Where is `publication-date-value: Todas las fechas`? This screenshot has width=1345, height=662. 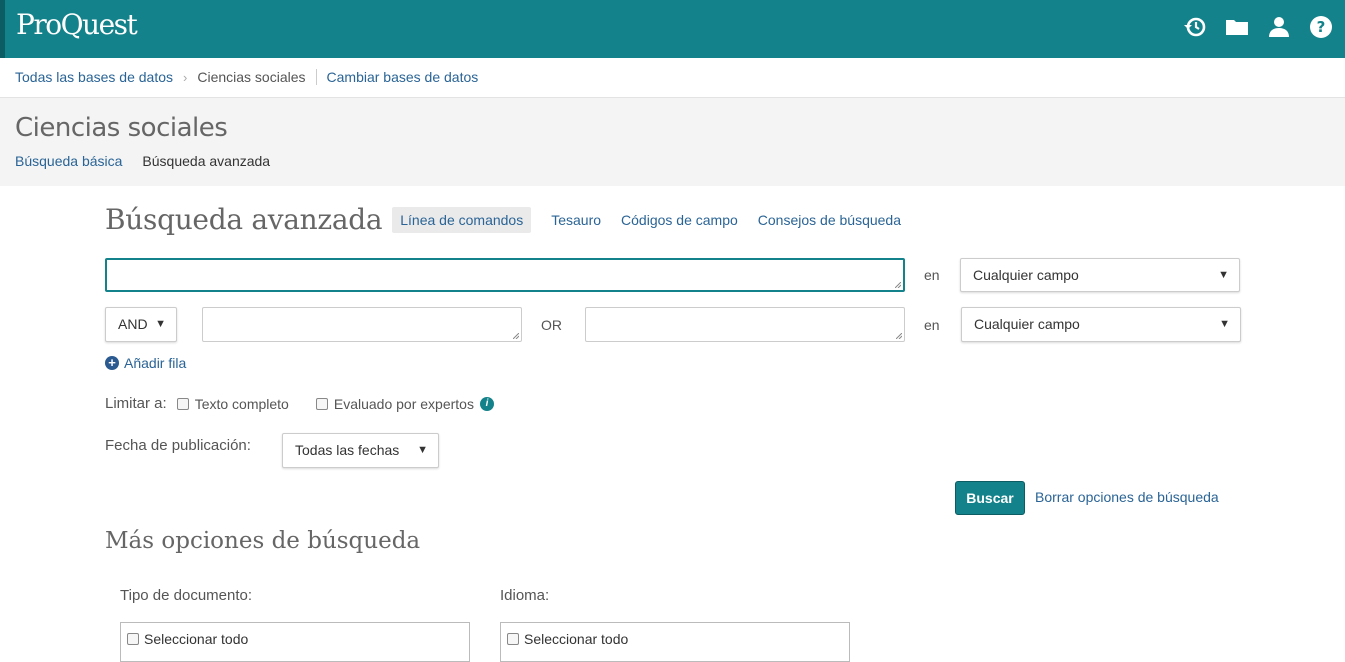
publication-date-value: Todas las fechas is located at coordinates (347, 450).